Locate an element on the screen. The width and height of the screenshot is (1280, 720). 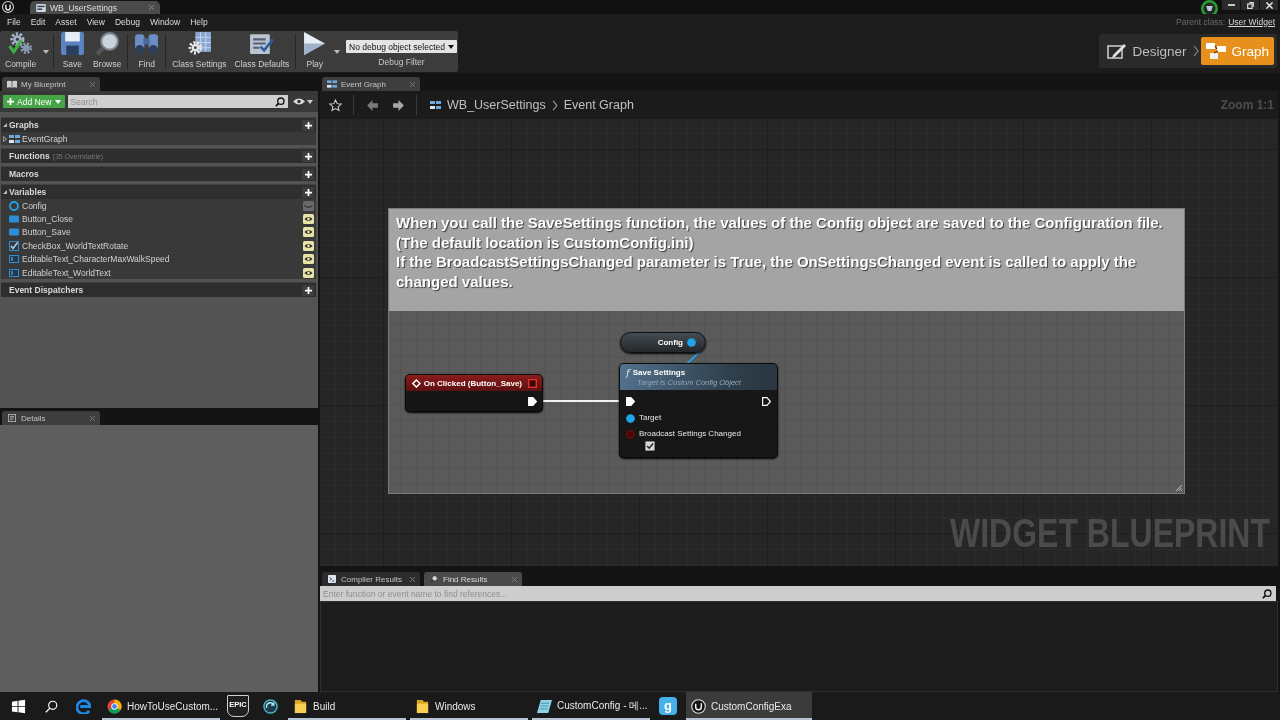
category-header: Macros is located at coordinates (158, 173).